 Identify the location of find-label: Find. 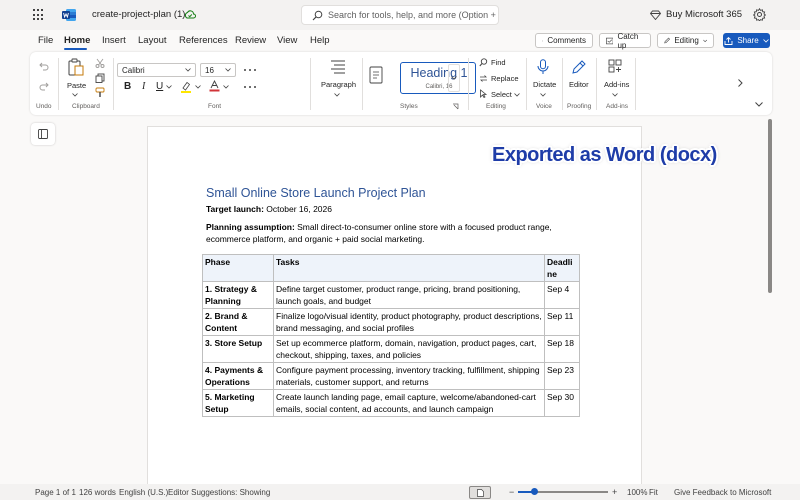
(498, 62).